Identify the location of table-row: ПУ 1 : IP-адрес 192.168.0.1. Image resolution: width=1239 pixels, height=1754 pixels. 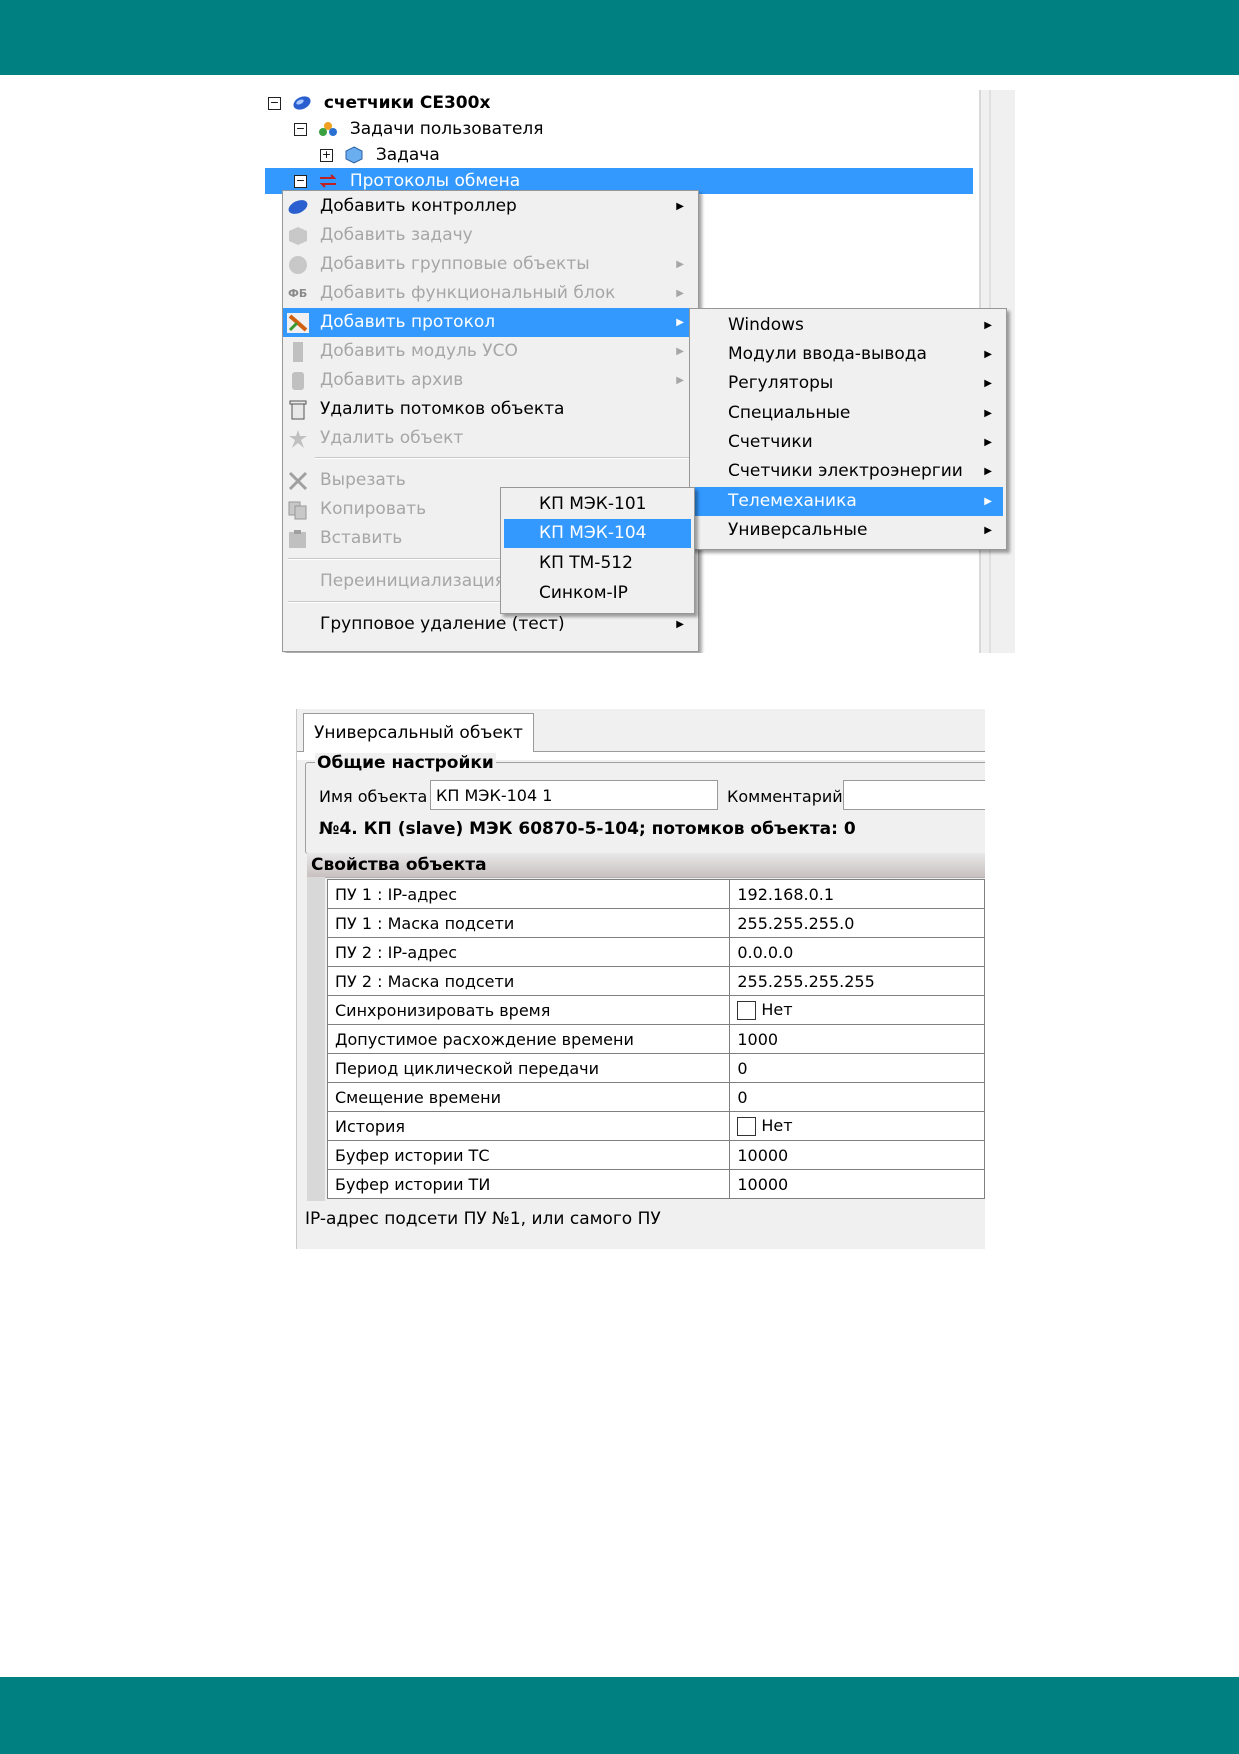
(655, 894).